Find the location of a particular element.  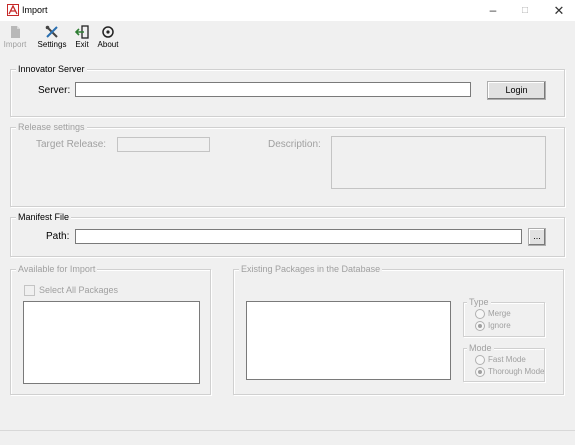

mode-group: Mode Fast Mode Thorough Mode is located at coordinates (504, 362).